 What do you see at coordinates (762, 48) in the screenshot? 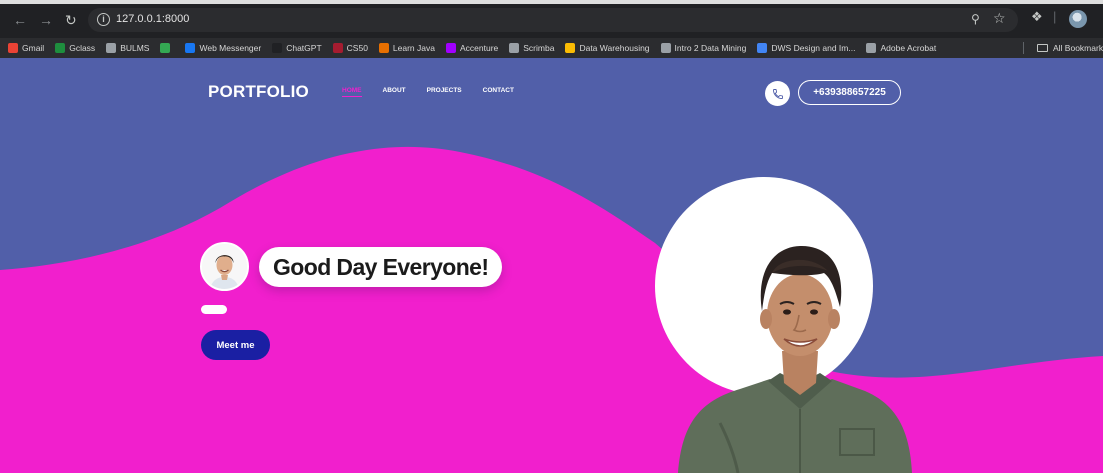
I see `document-icon` at bounding box center [762, 48].